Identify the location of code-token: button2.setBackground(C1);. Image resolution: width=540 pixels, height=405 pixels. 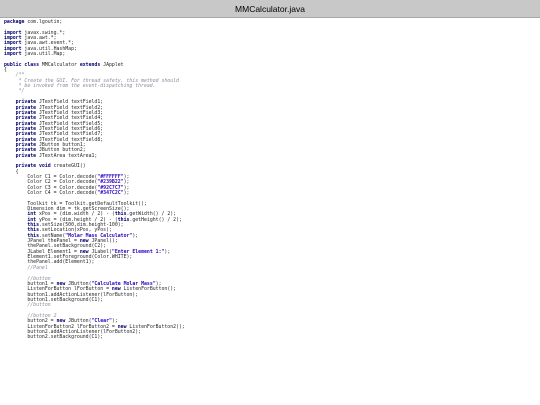
(54, 337).